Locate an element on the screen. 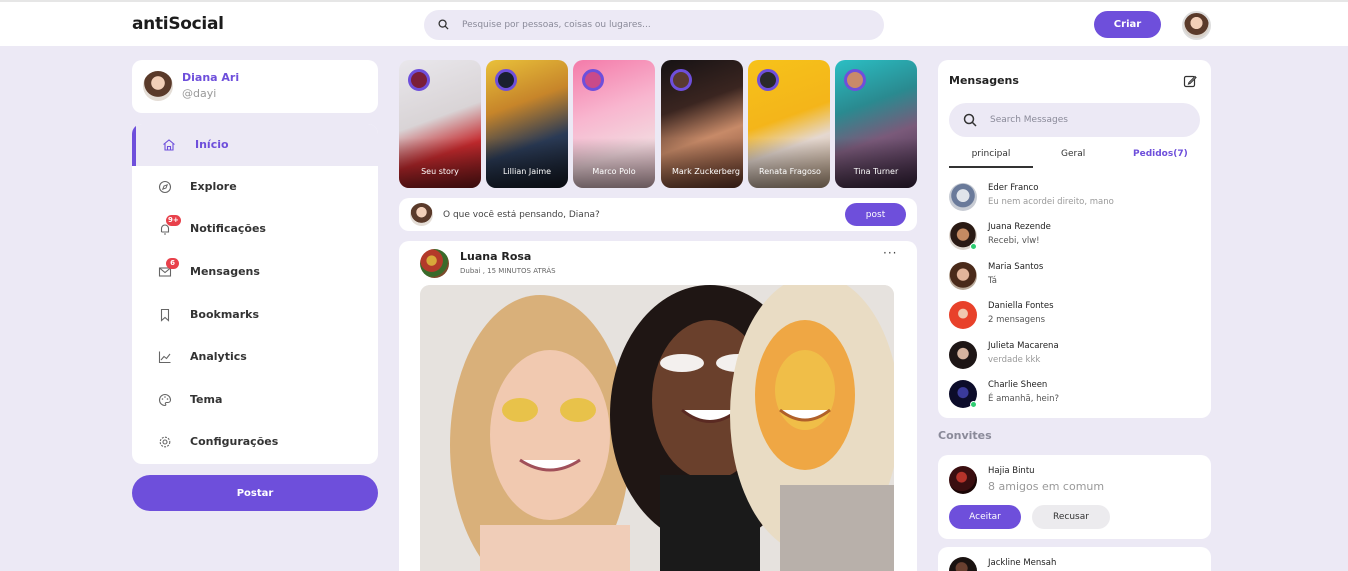  sidebar-item-label: Configurações is located at coordinates (234, 441).